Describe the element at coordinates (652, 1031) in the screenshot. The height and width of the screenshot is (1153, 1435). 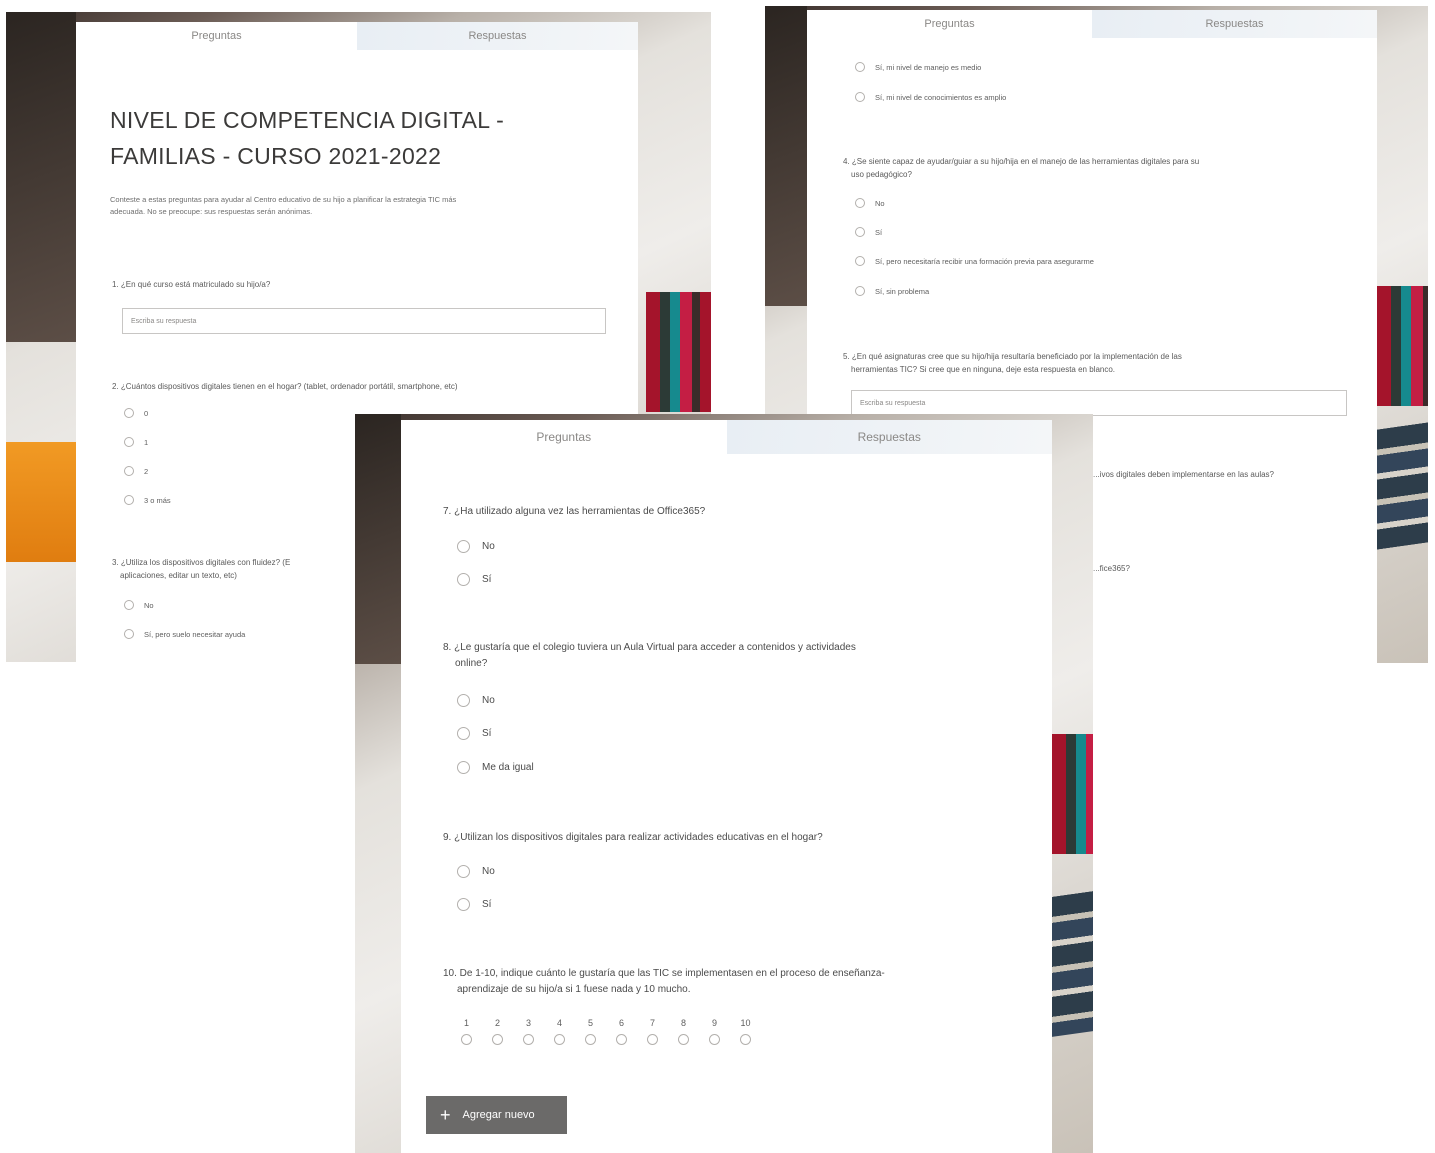
I see `rating-option: 7` at that location.